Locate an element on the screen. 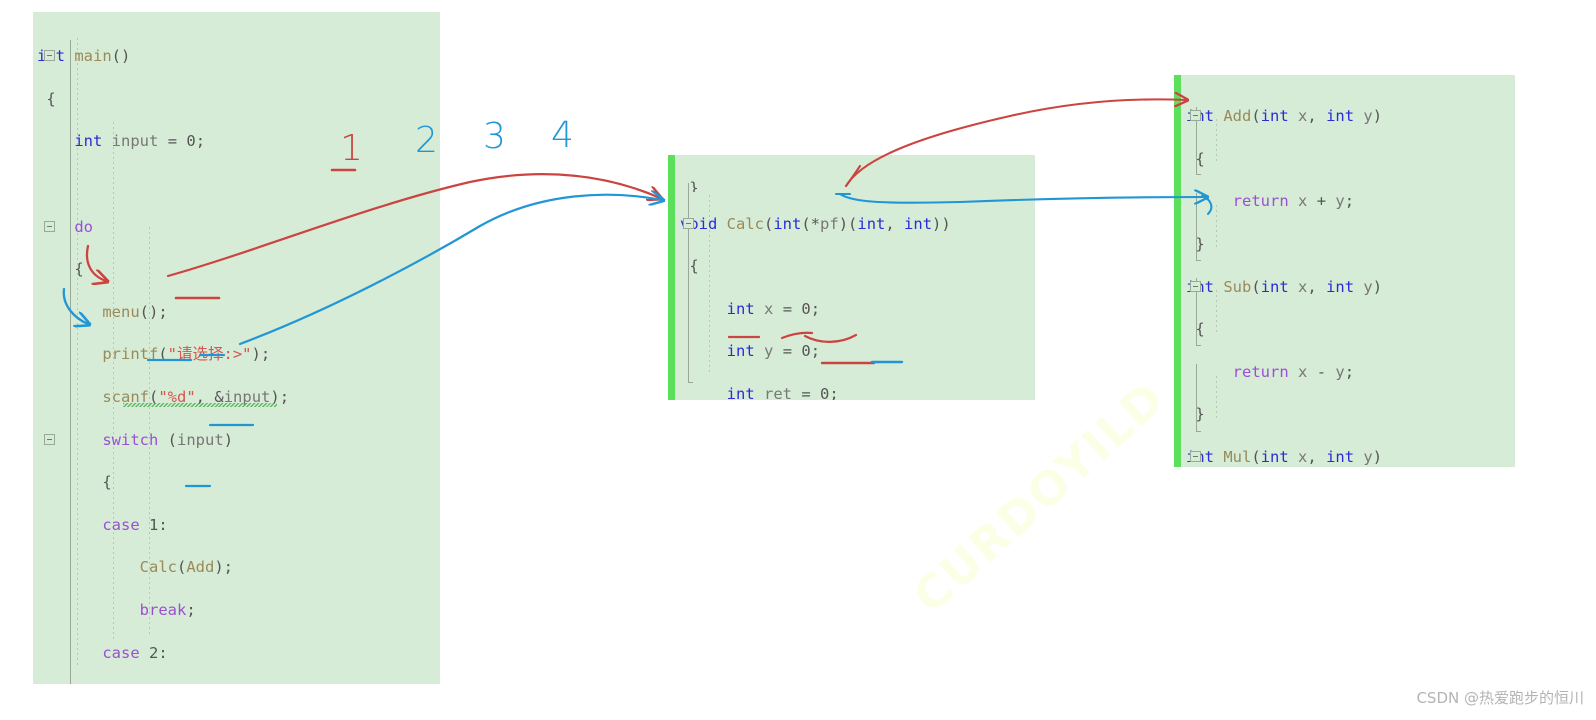 This screenshot has height=720, width=1596. code-line: int ret = 0; is located at coordinates (782, 392).